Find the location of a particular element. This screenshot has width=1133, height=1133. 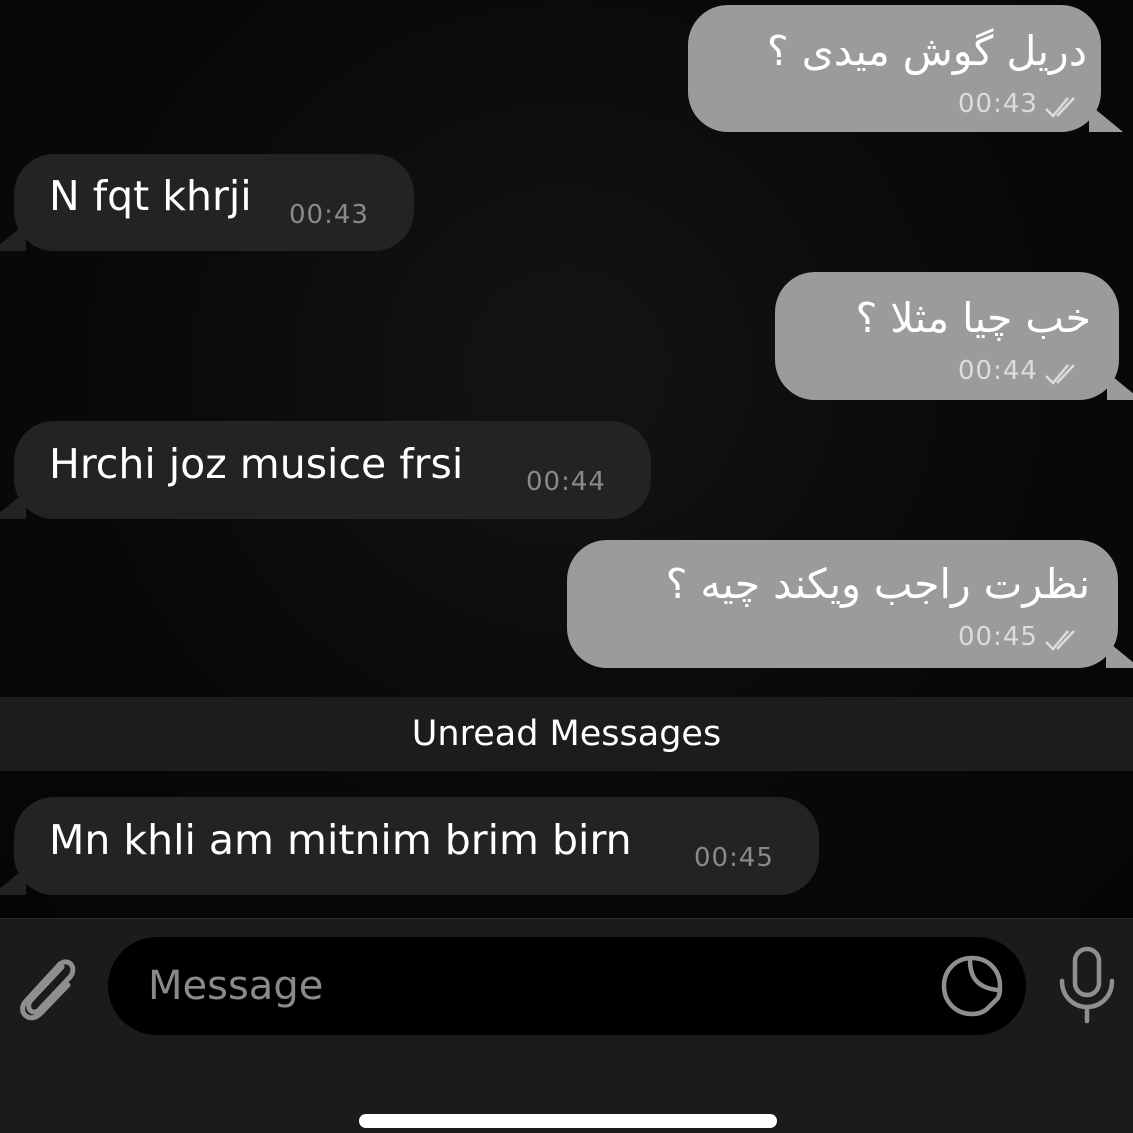

message-text: N fqt khrji is located at coordinates (150, 196).